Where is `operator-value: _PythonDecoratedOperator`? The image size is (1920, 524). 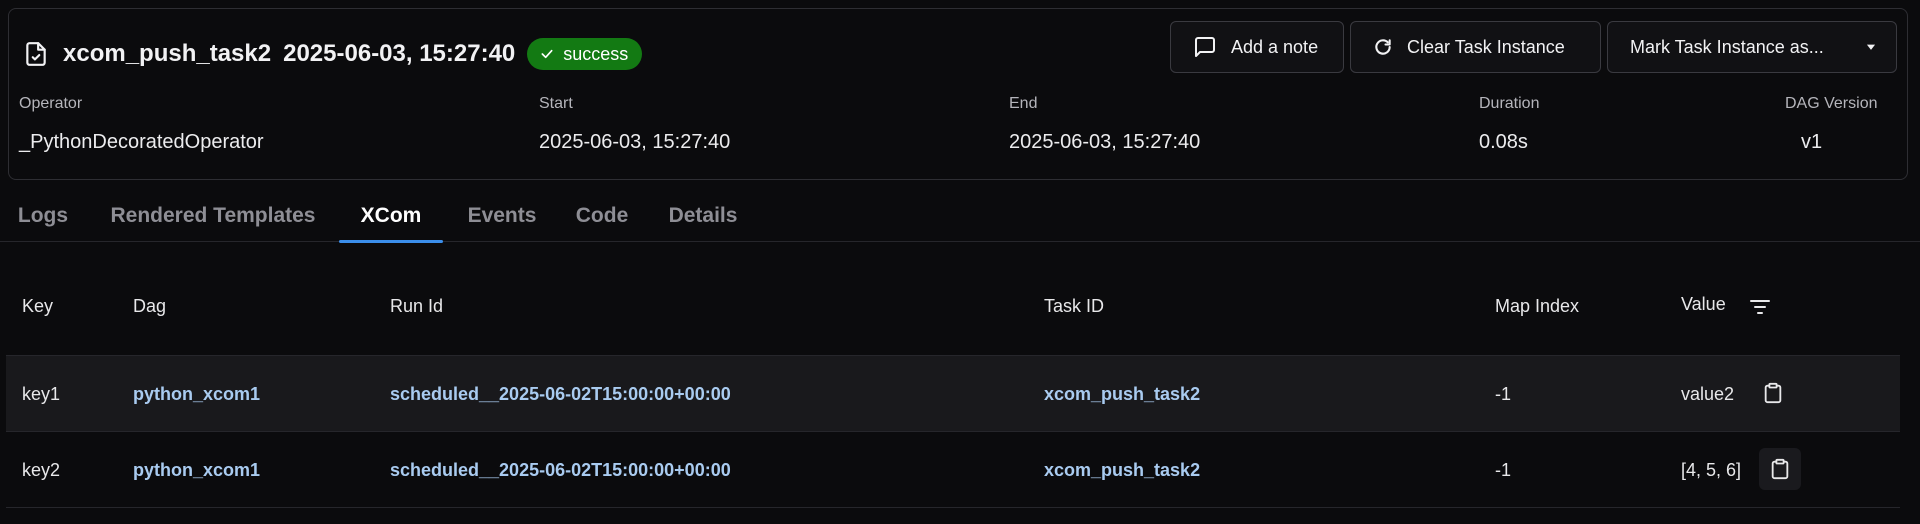 operator-value: _PythonDecoratedOperator is located at coordinates (141, 142).